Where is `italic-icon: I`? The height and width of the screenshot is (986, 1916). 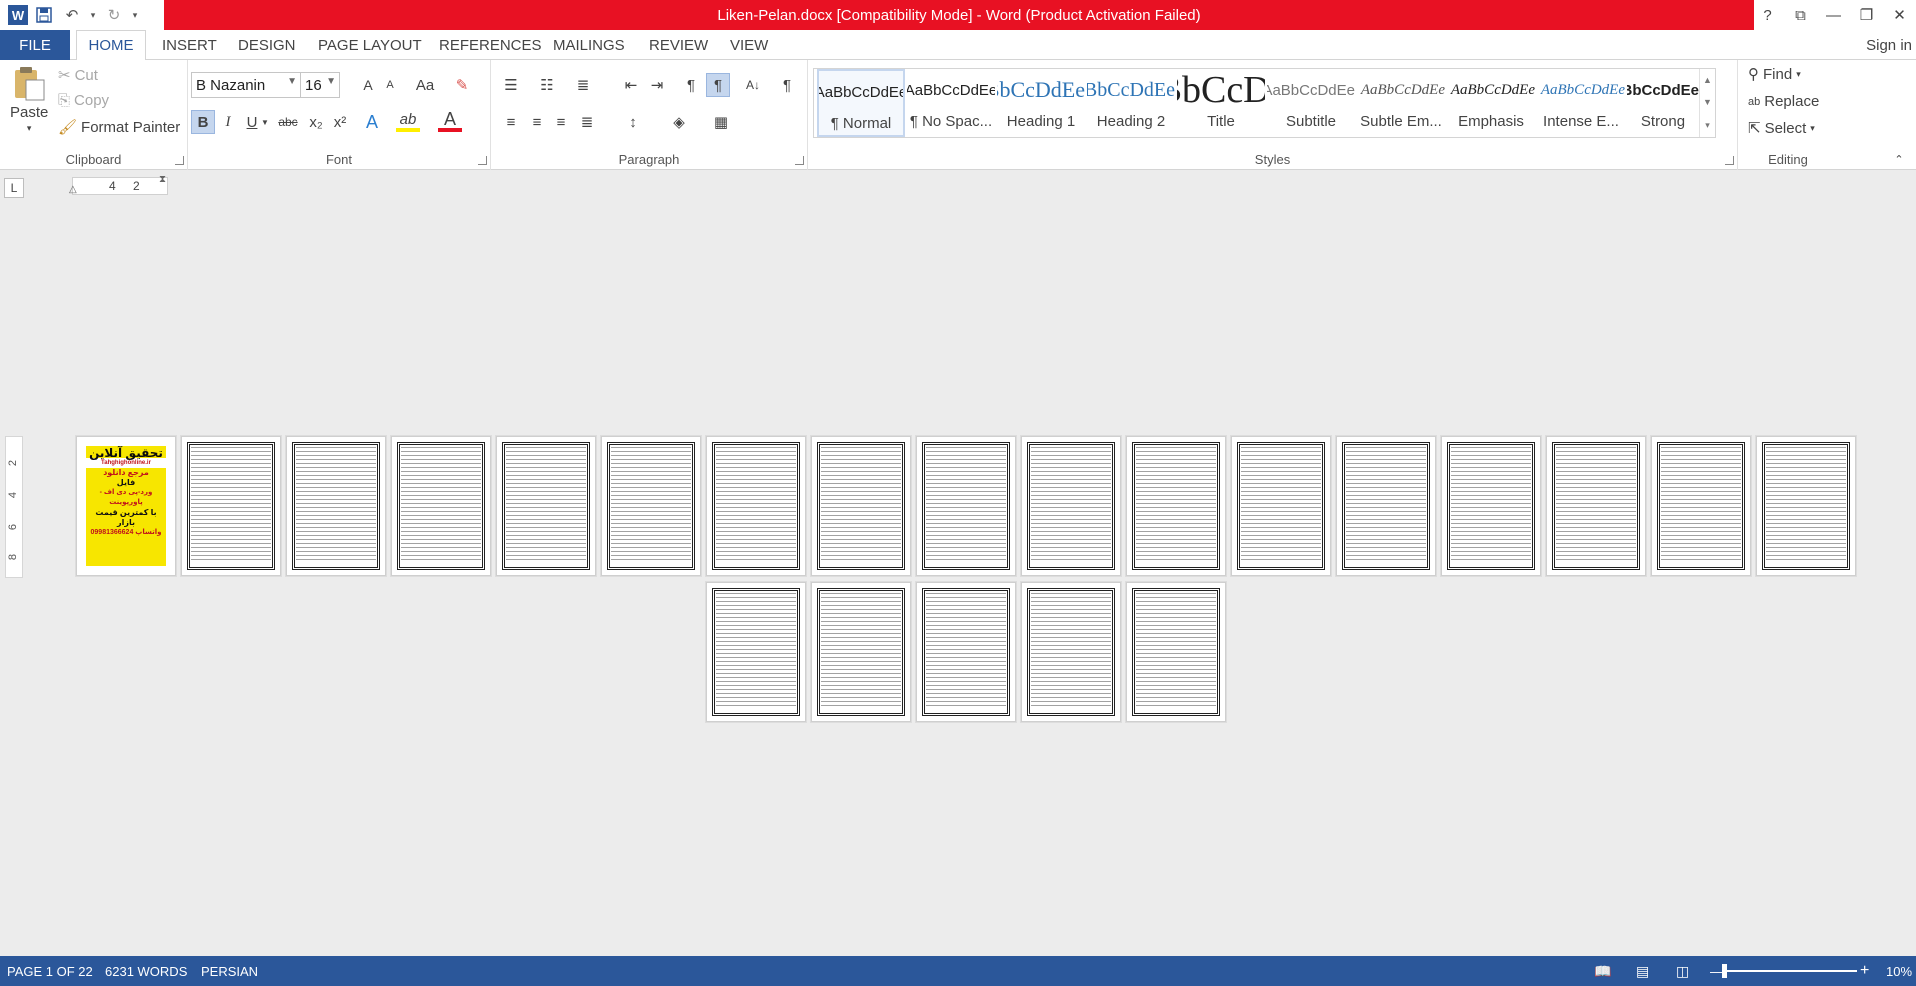
italic-icon: I is located at coordinates (228, 122).